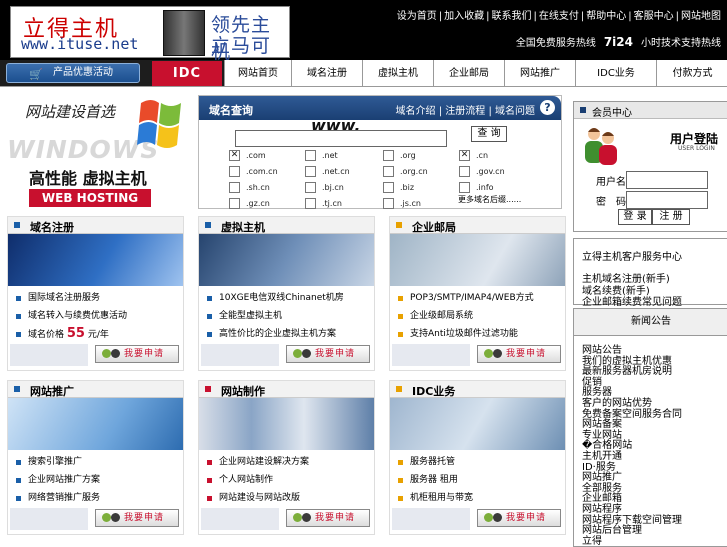  What do you see at coordinates (477, 498) in the screenshot?
I see `panel-item: 机柜租用与带宽` at bounding box center [477, 498].